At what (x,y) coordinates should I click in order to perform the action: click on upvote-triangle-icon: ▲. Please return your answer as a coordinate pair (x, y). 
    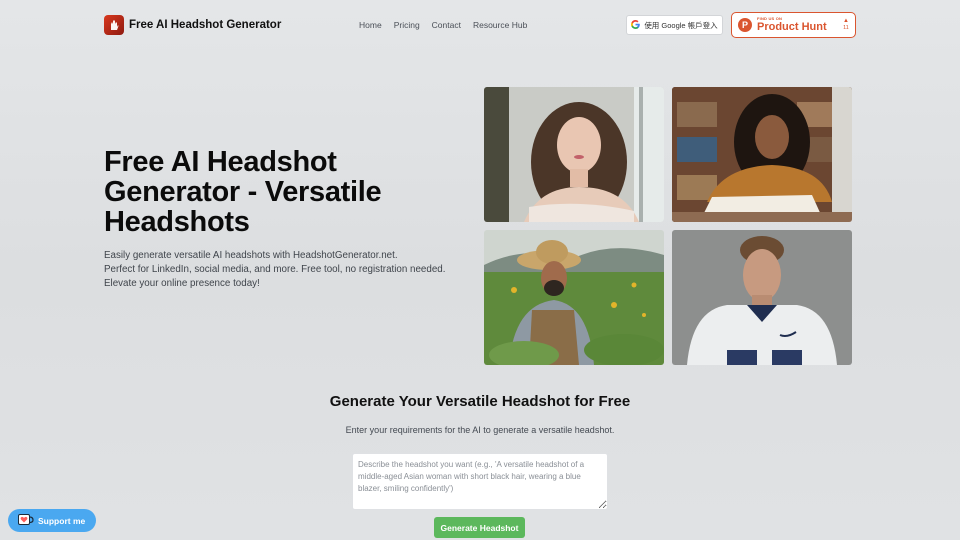
    Looking at the image, I should click on (846, 21).